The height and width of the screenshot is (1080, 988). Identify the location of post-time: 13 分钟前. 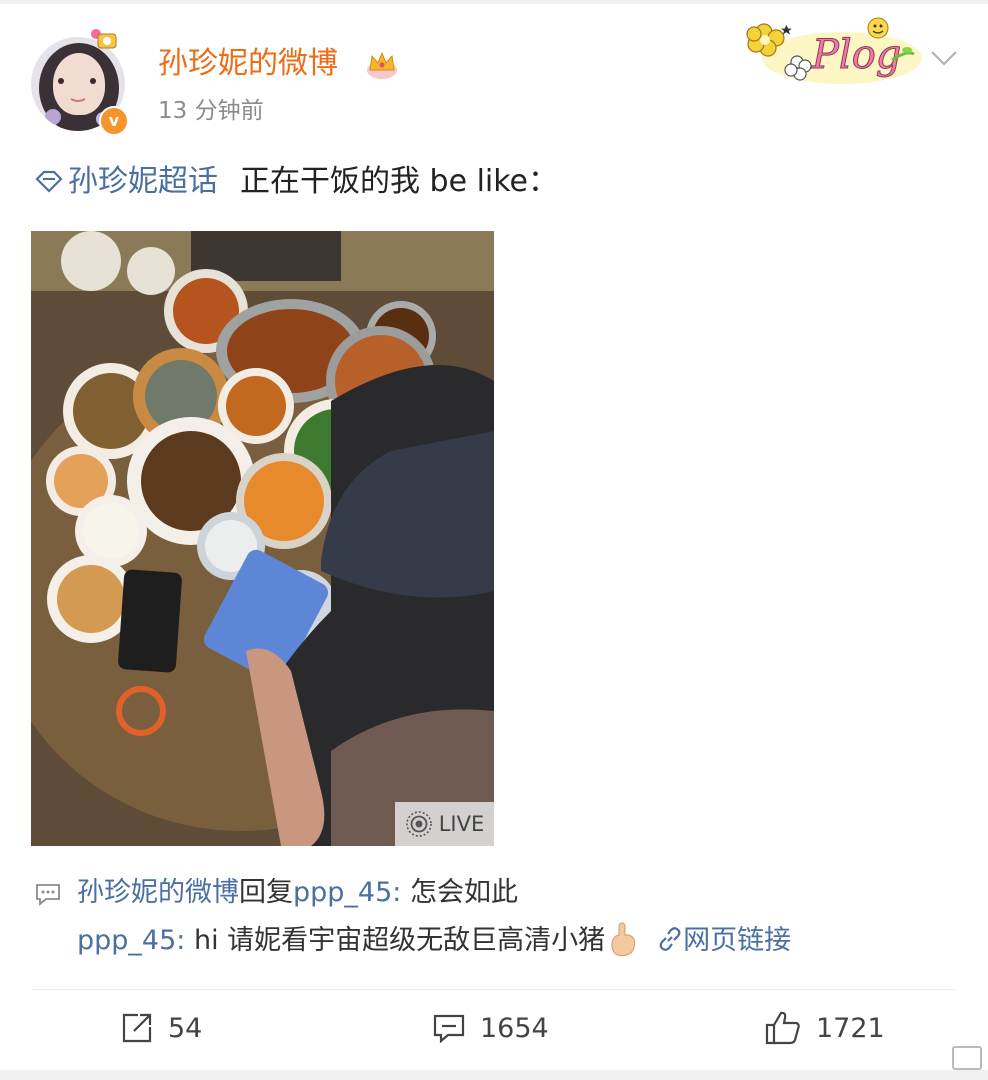
(211, 111).